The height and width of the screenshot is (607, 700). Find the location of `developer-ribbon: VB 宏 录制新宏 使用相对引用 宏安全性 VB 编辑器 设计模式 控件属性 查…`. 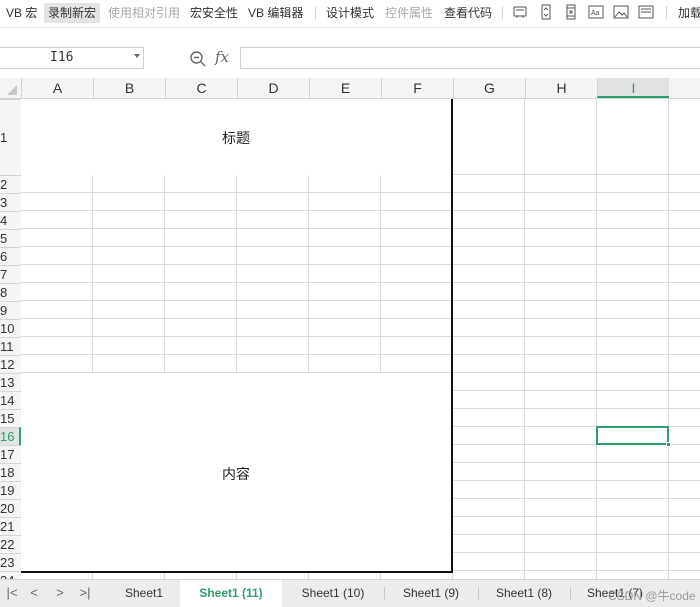

developer-ribbon: VB 宏 录制新宏 使用相对引用 宏安全性 VB 编辑器 设计模式 控件属性 查… is located at coordinates (350, 14).